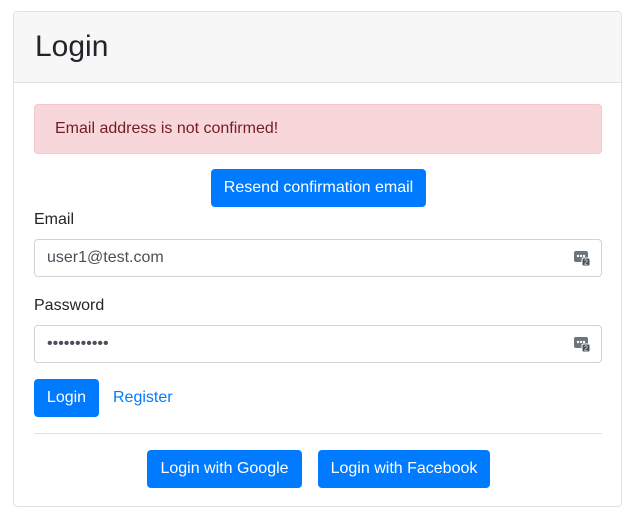  I want to click on email-label: Email, so click(54, 219).